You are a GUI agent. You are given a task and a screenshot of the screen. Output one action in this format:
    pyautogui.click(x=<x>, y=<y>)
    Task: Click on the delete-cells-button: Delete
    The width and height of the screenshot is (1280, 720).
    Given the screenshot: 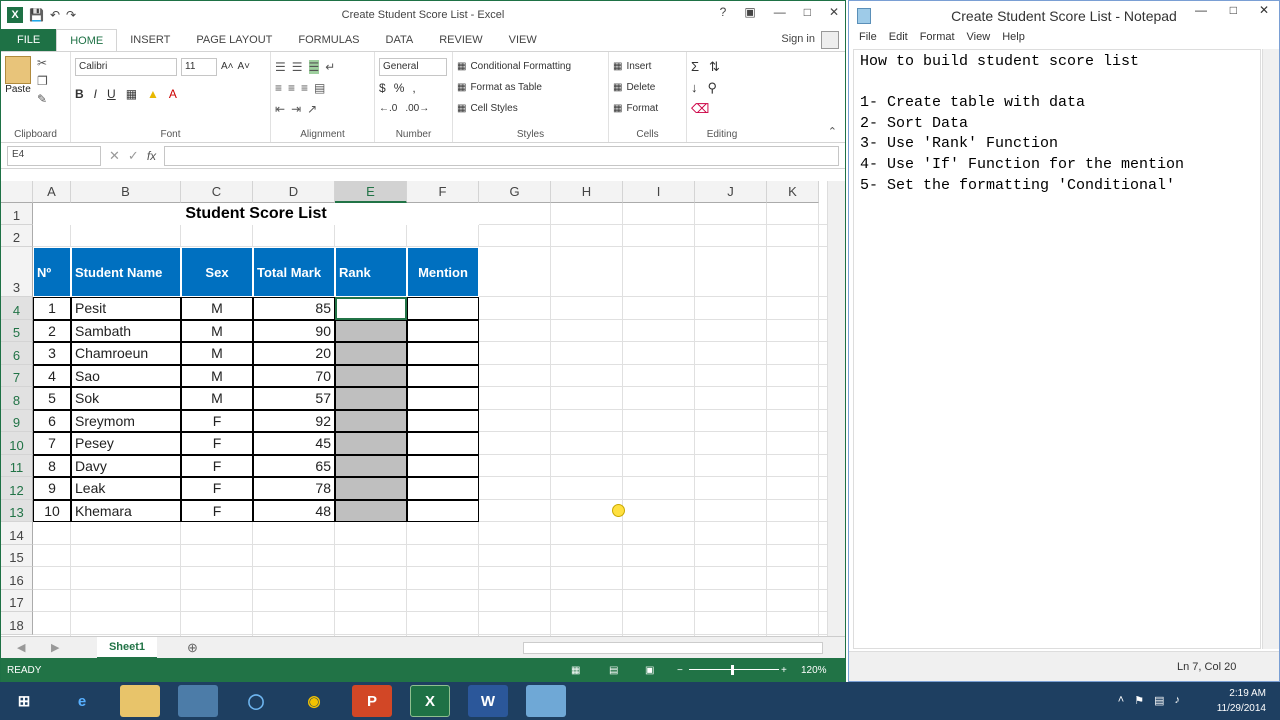 What is the action you would take?
    pyautogui.click(x=640, y=87)
    